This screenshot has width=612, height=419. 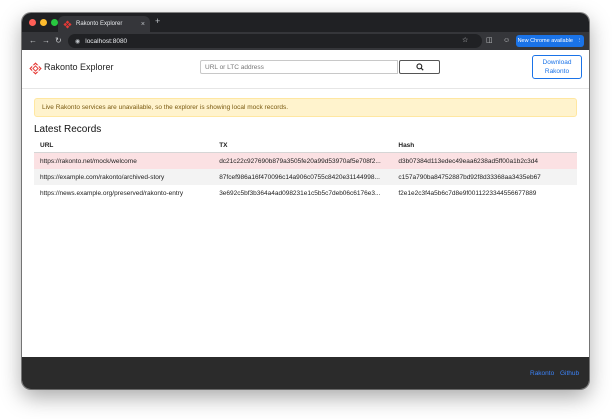 I want to click on new-tab-button: +, so click(x=157, y=21).